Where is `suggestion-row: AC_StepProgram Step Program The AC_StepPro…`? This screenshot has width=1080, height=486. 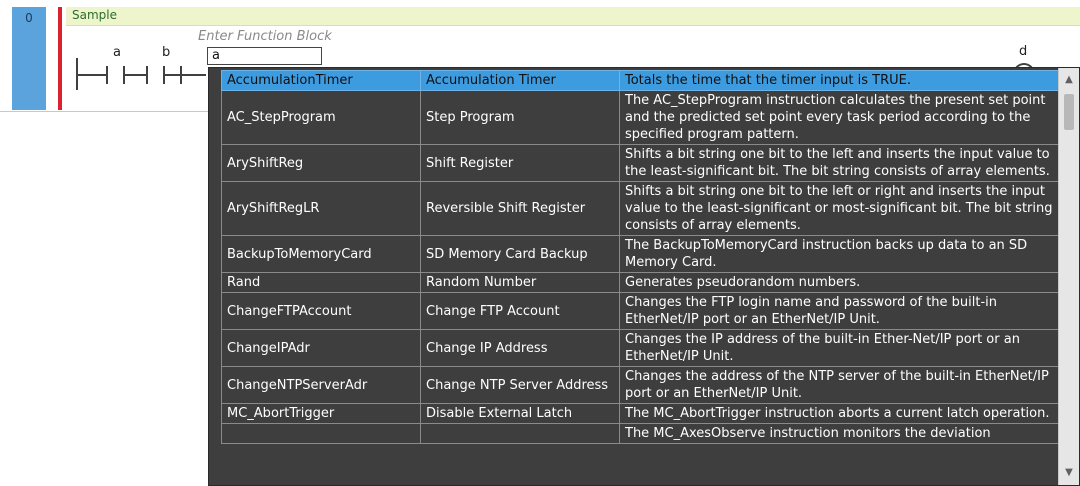 suggestion-row: AC_StepProgram Step Program The AC_StepPro… is located at coordinates (644, 117).